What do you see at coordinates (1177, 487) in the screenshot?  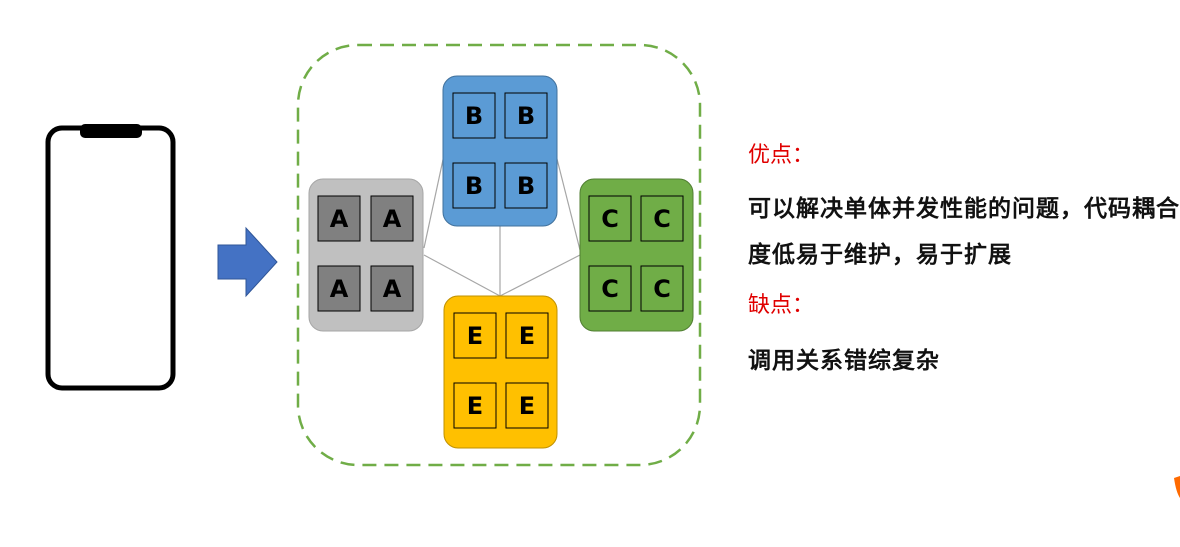 I see `corner-logo-fragment` at bounding box center [1177, 487].